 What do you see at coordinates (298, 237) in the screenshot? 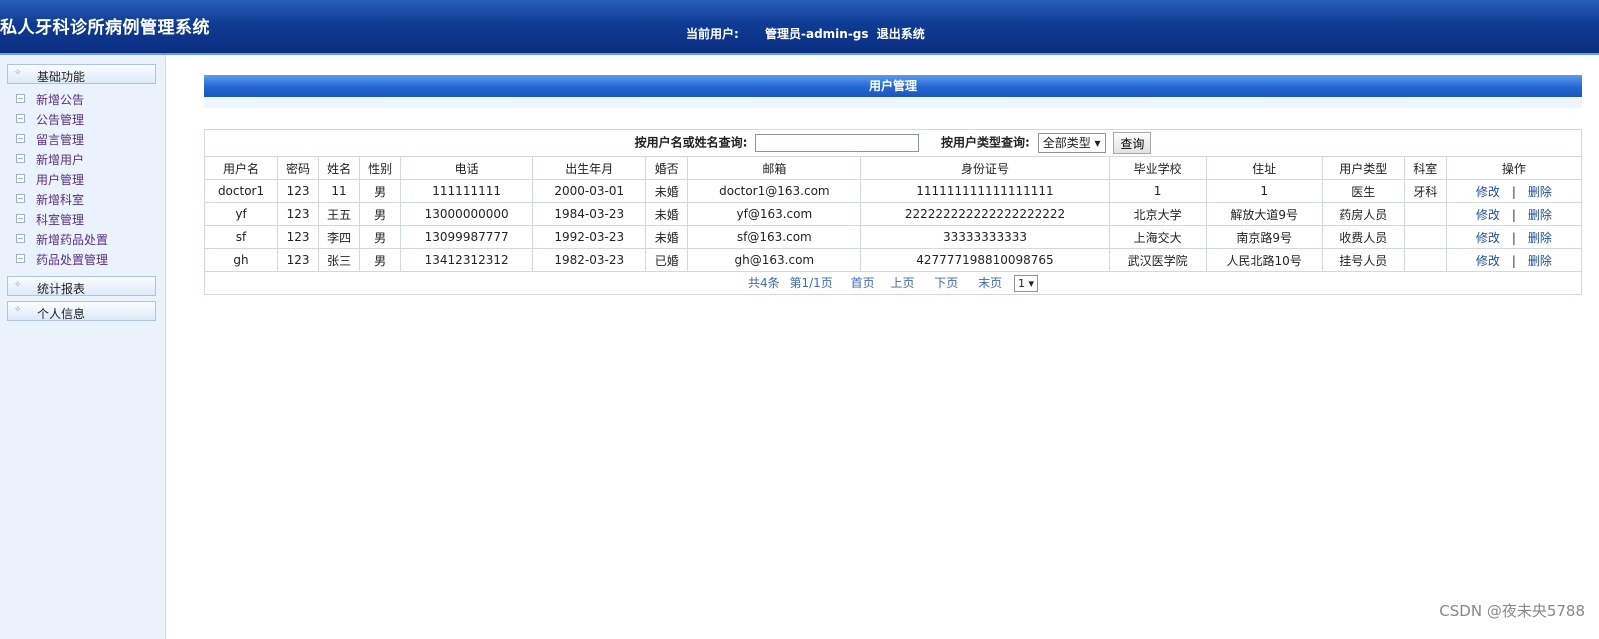
I see `table-cell: 123` at bounding box center [298, 237].